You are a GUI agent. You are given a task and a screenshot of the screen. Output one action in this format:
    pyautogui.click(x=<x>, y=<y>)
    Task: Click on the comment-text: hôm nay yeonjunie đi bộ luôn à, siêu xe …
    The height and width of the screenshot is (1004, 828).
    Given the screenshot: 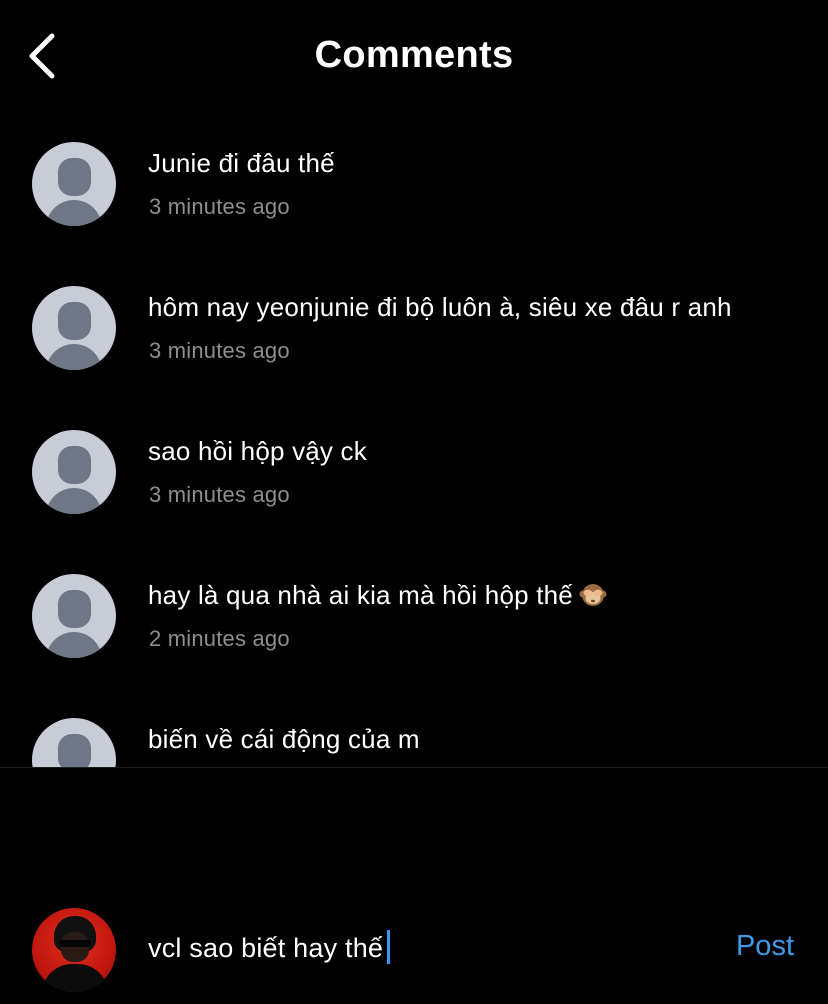 What is the action you would take?
    pyautogui.click(x=440, y=307)
    